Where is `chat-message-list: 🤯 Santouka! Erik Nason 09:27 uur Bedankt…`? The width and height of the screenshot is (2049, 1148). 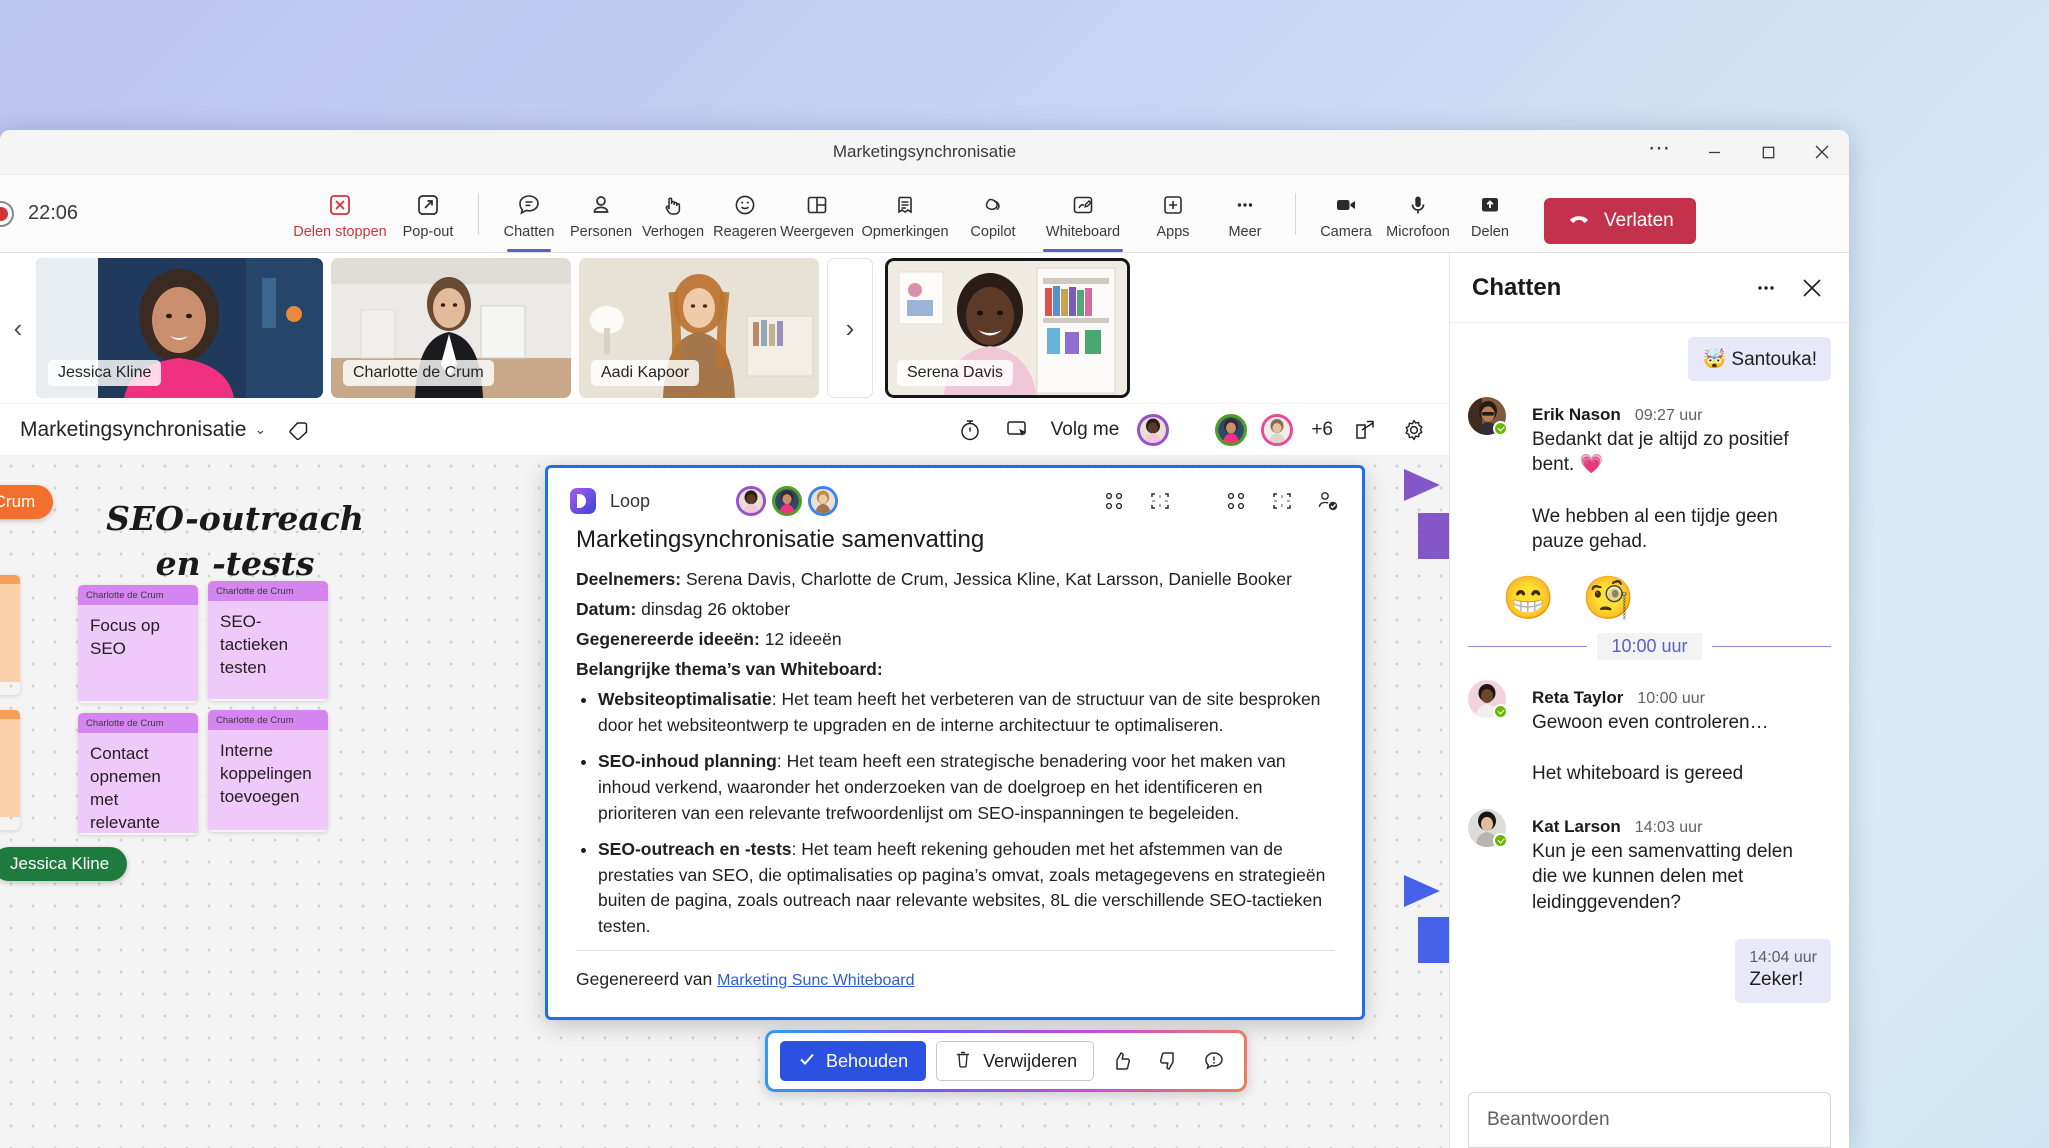 chat-message-list: 🤯 Santouka! Erik Nason 09:27 uur Bedankt… is located at coordinates (1649, 735).